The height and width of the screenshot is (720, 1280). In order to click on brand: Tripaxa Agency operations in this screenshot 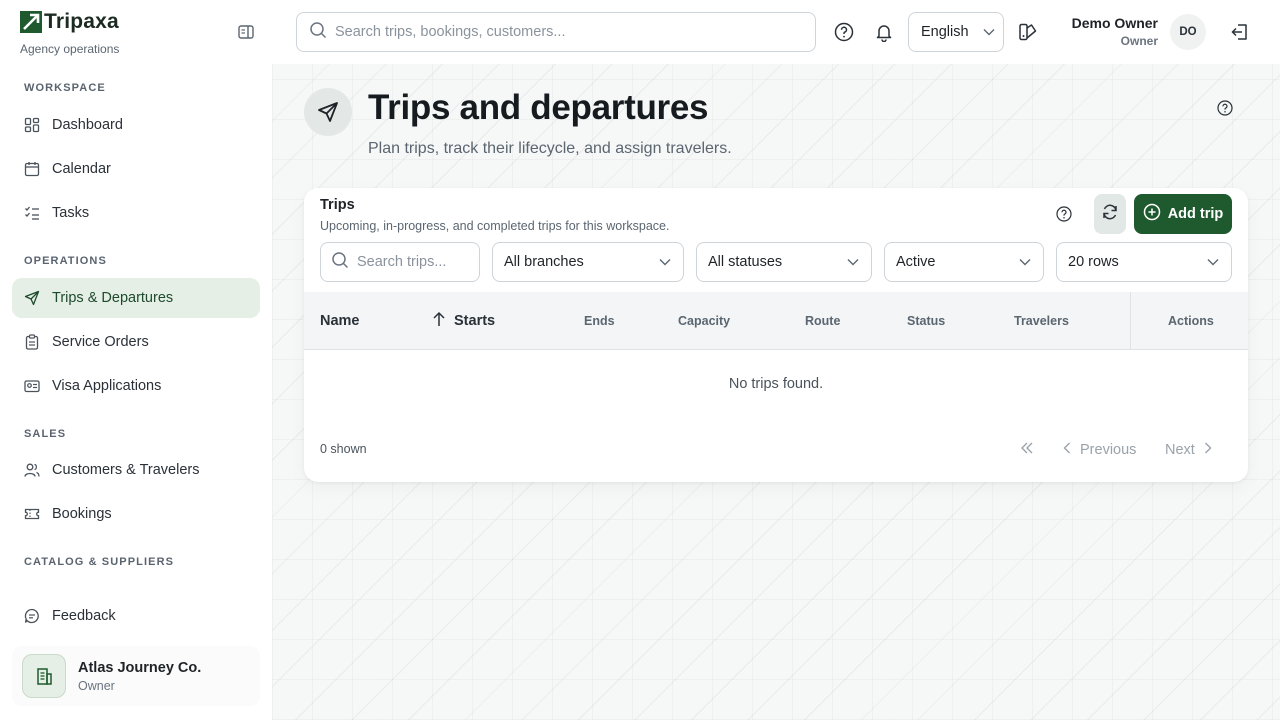, I will do `click(69, 33)`.